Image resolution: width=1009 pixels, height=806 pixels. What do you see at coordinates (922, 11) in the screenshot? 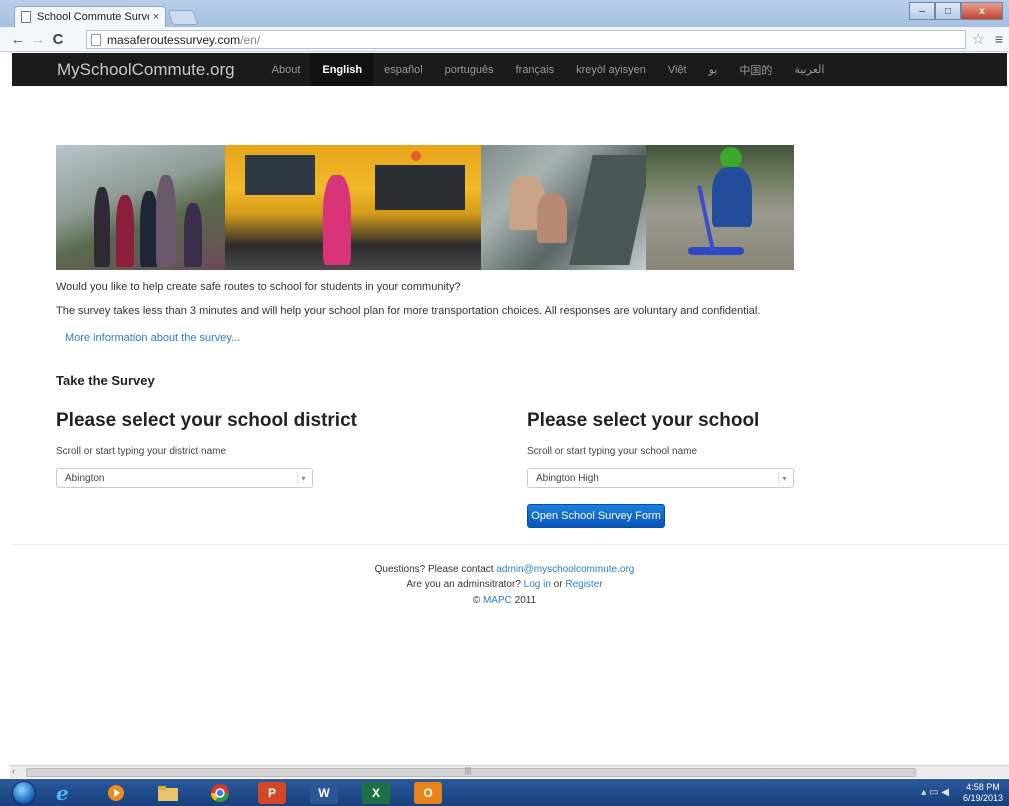
I see `minimize-button: –` at bounding box center [922, 11].